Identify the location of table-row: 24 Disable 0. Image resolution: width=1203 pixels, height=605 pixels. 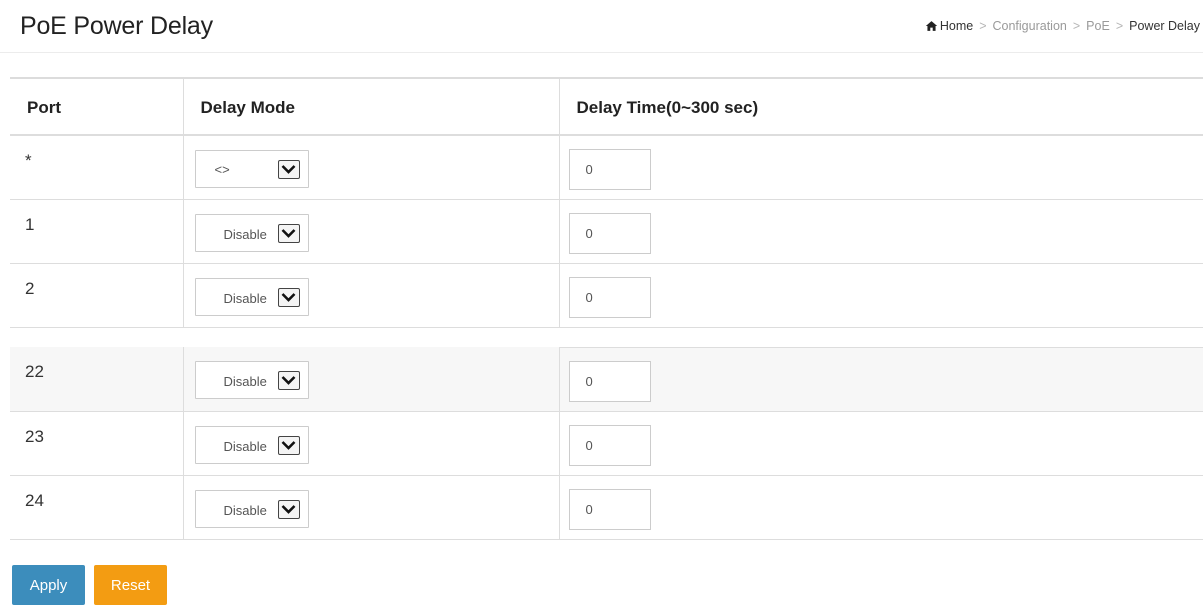
(606, 507).